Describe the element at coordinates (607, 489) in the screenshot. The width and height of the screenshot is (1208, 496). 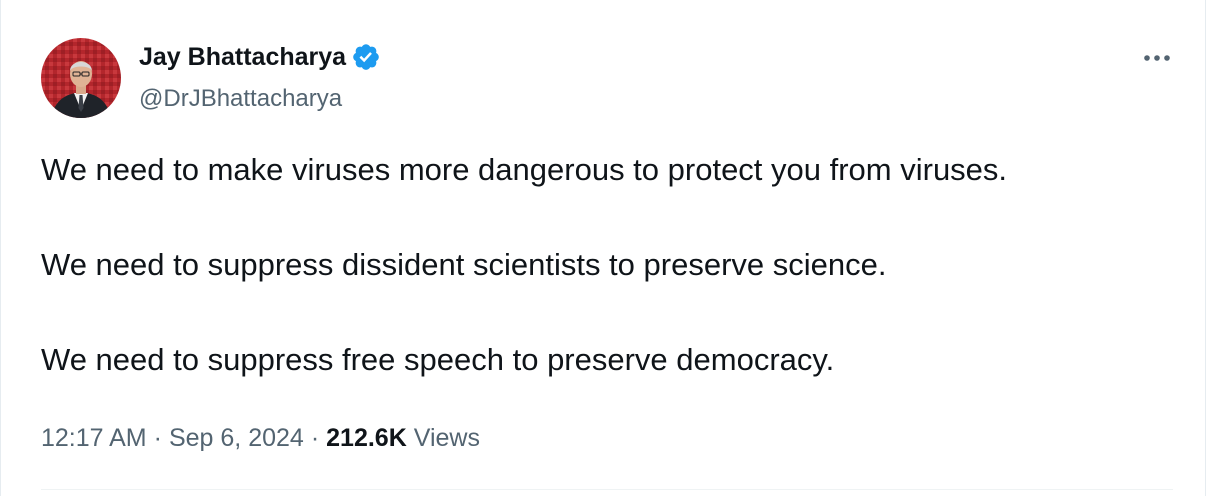
I see `divider` at that location.